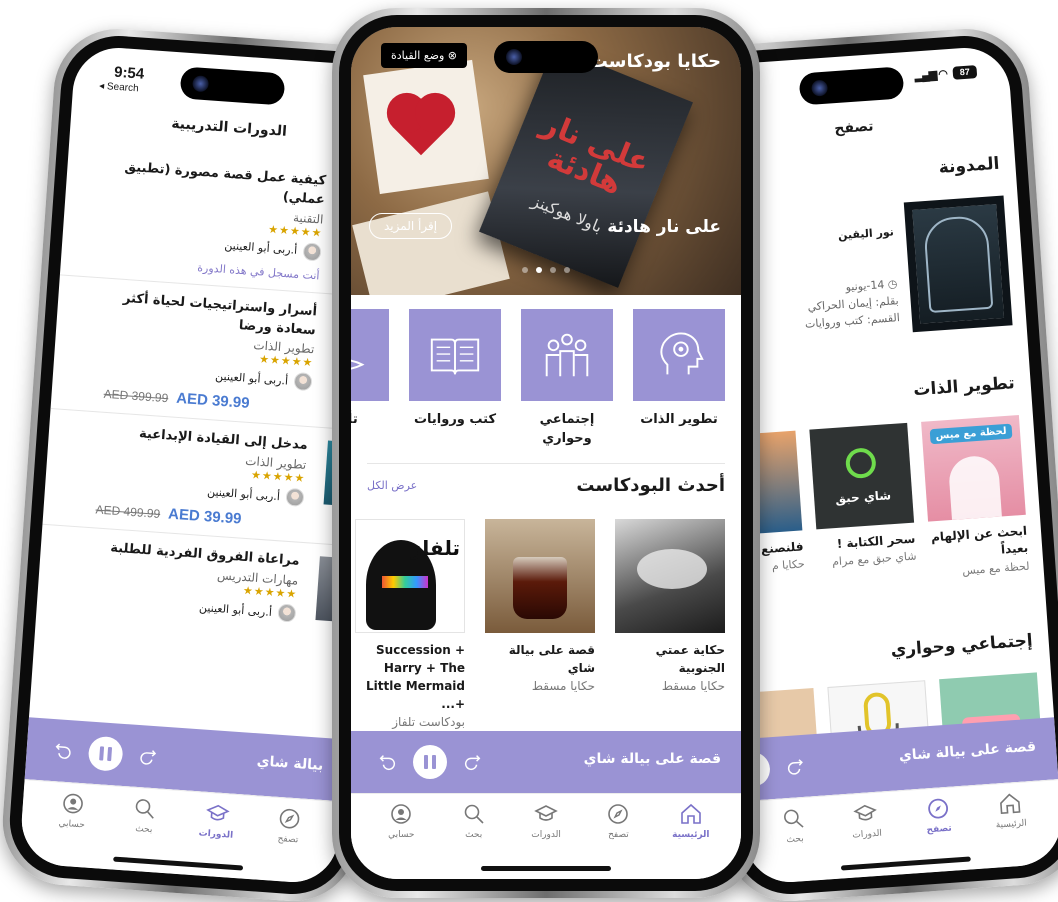 The width and height of the screenshot is (1058, 902). I want to click on artwork-label: لحظة مع ميس, so click(971, 434).